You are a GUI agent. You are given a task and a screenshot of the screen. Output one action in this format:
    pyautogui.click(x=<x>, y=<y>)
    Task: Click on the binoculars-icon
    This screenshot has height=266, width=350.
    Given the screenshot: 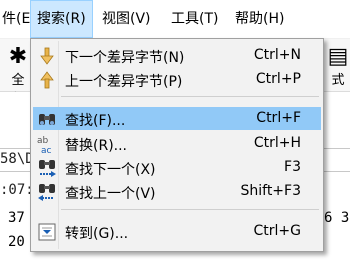 What is the action you would take?
    pyautogui.click(x=47, y=119)
    